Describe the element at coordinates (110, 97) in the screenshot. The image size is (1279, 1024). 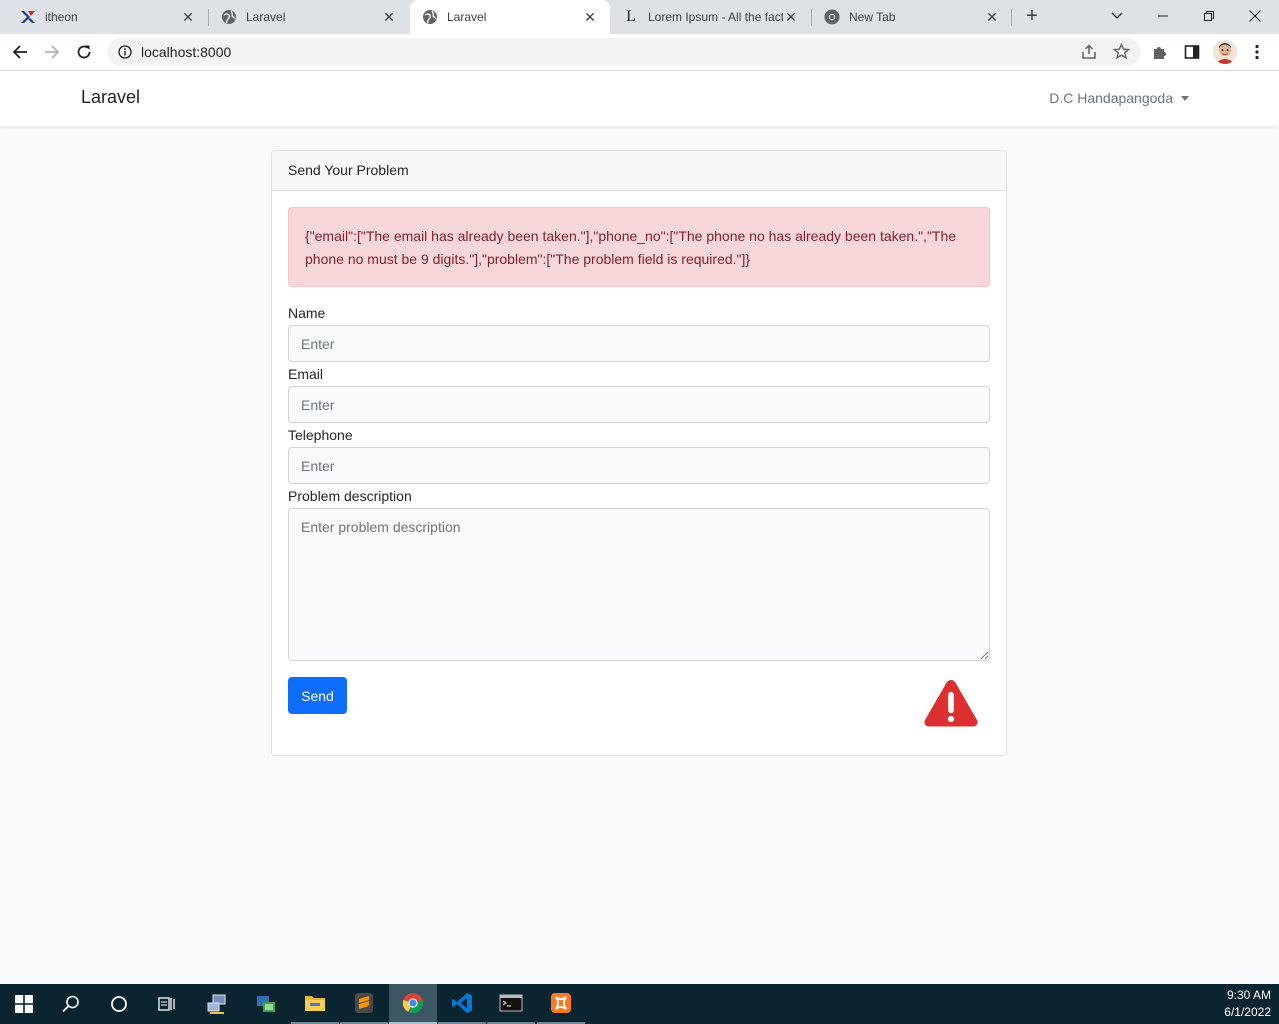
I see `navbar-brand: Laravel` at that location.